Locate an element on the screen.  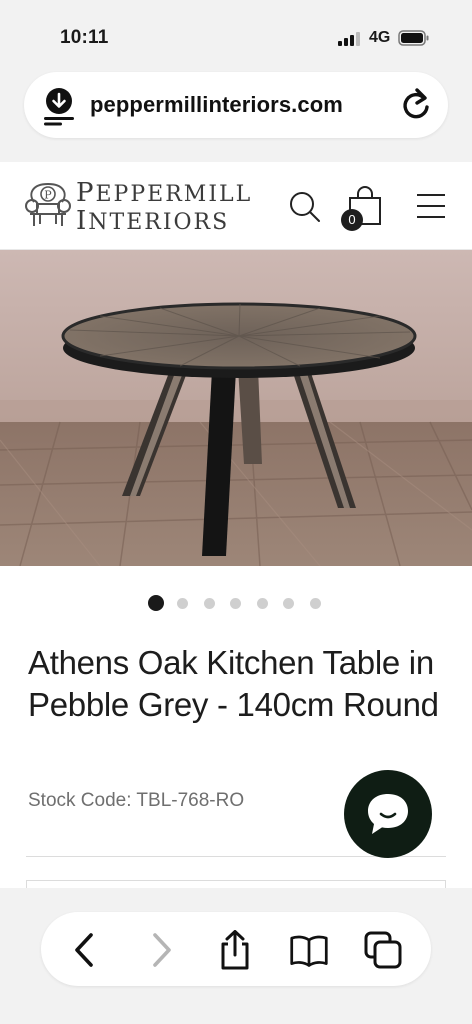
browser-bottom-toolbar is located at coordinates (236, 956).